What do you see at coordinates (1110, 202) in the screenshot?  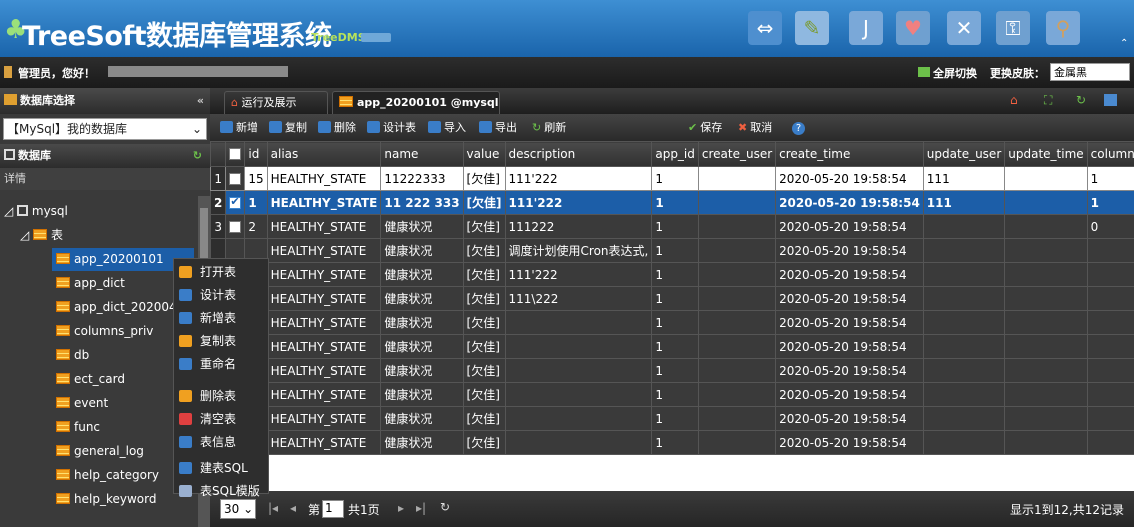 I see `cell-column: 1` at bounding box center [1110, 202].